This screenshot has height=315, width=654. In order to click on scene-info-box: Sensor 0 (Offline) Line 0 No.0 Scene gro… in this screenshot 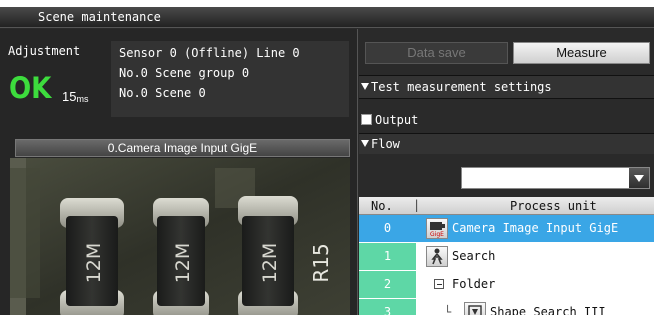, I will do `click(230, 79)`.